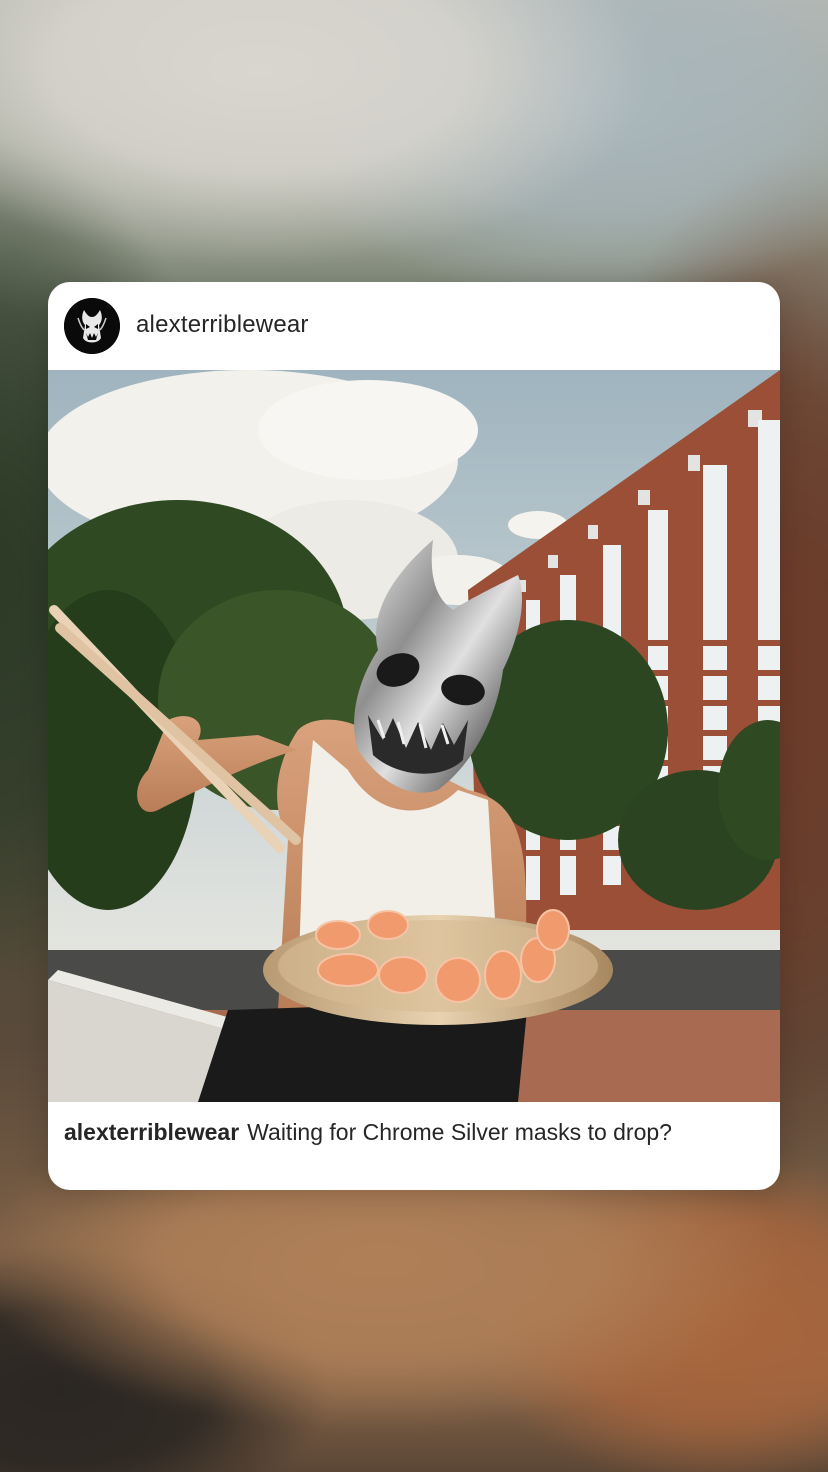 The height and width of the screenshot is (1472, 828). Describe the element at coordinates (151, 1132) in the screenshot. I see `caption-username: alexterriblewear` at that location.